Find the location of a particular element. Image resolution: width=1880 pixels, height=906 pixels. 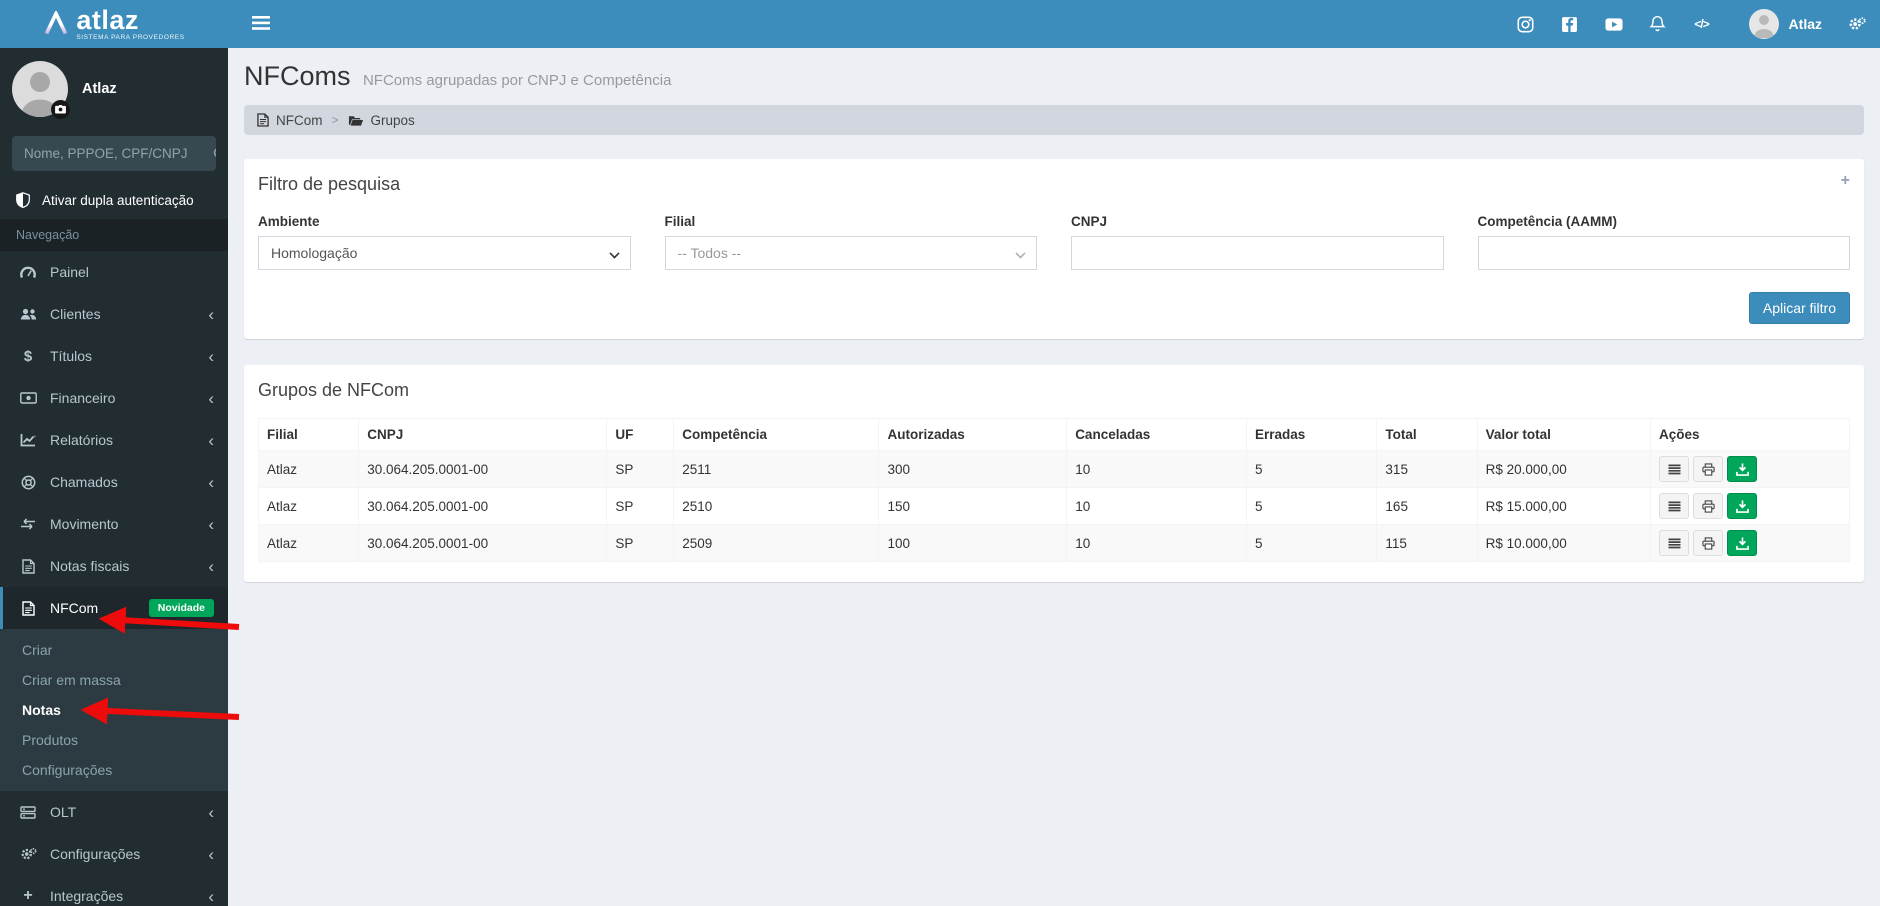

facebook-icon is located at coordinates (1570, 24).